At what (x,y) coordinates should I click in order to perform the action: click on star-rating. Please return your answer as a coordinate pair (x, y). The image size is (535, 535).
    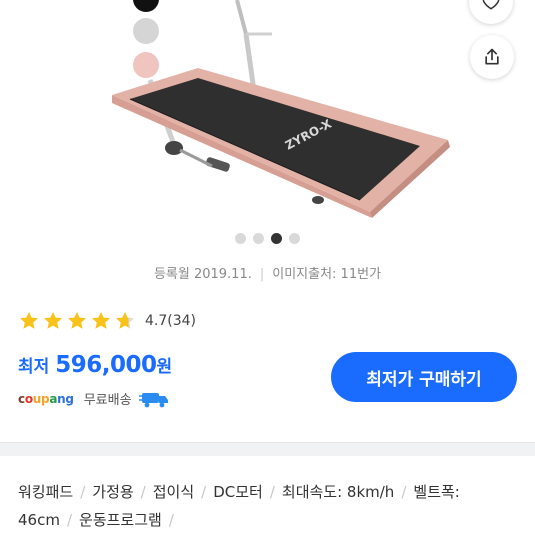
    Looking at the image, I should click on (77, 321).